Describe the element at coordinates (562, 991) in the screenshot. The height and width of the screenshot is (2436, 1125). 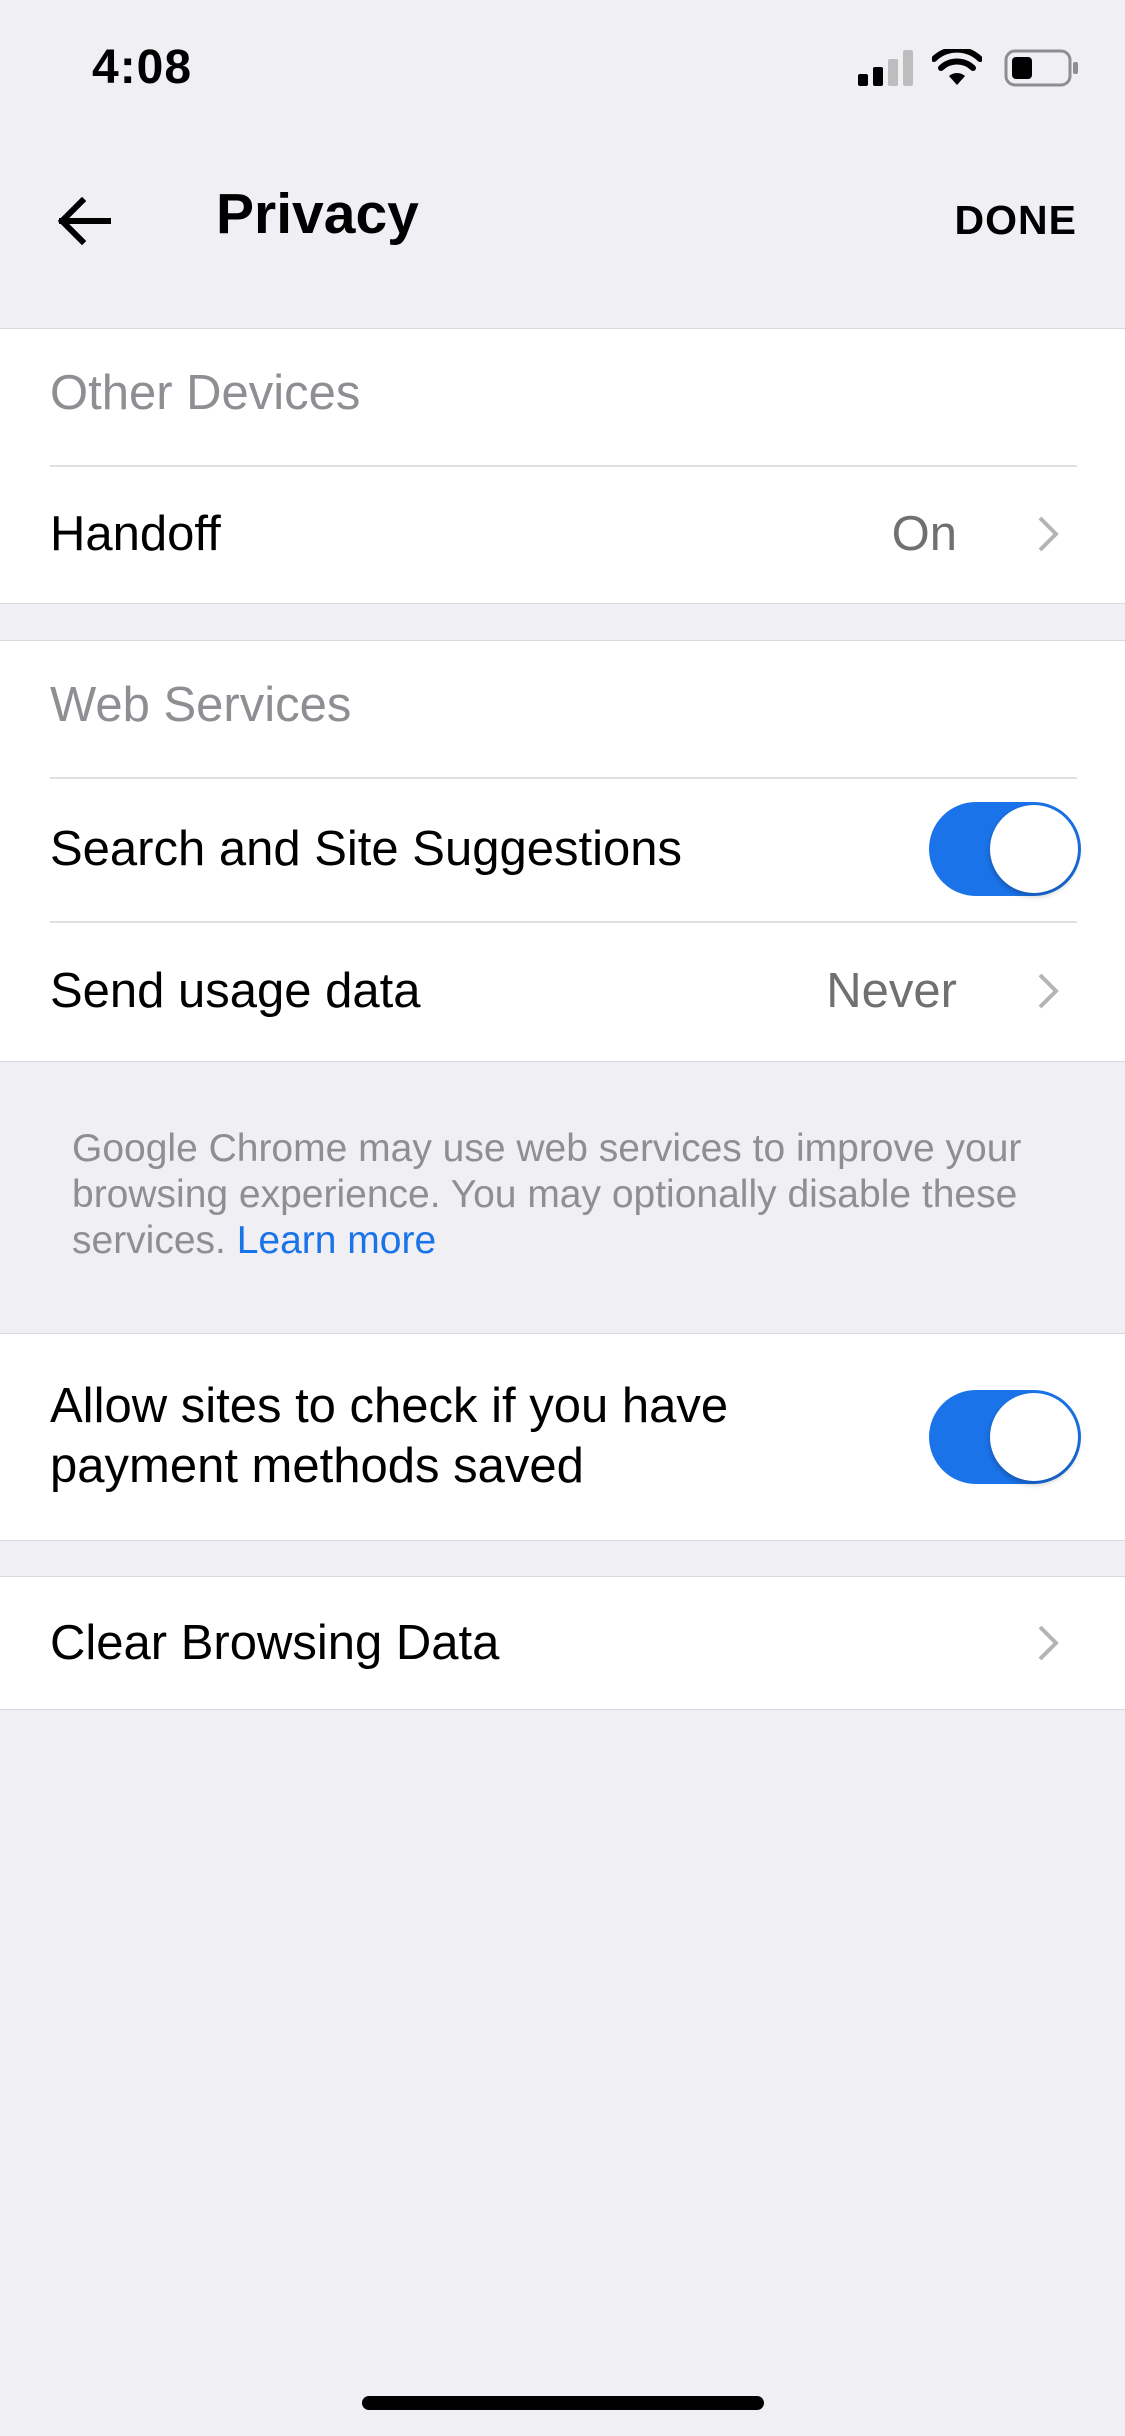
I see `send-usage-data-row: Send usage data Never` at that location.